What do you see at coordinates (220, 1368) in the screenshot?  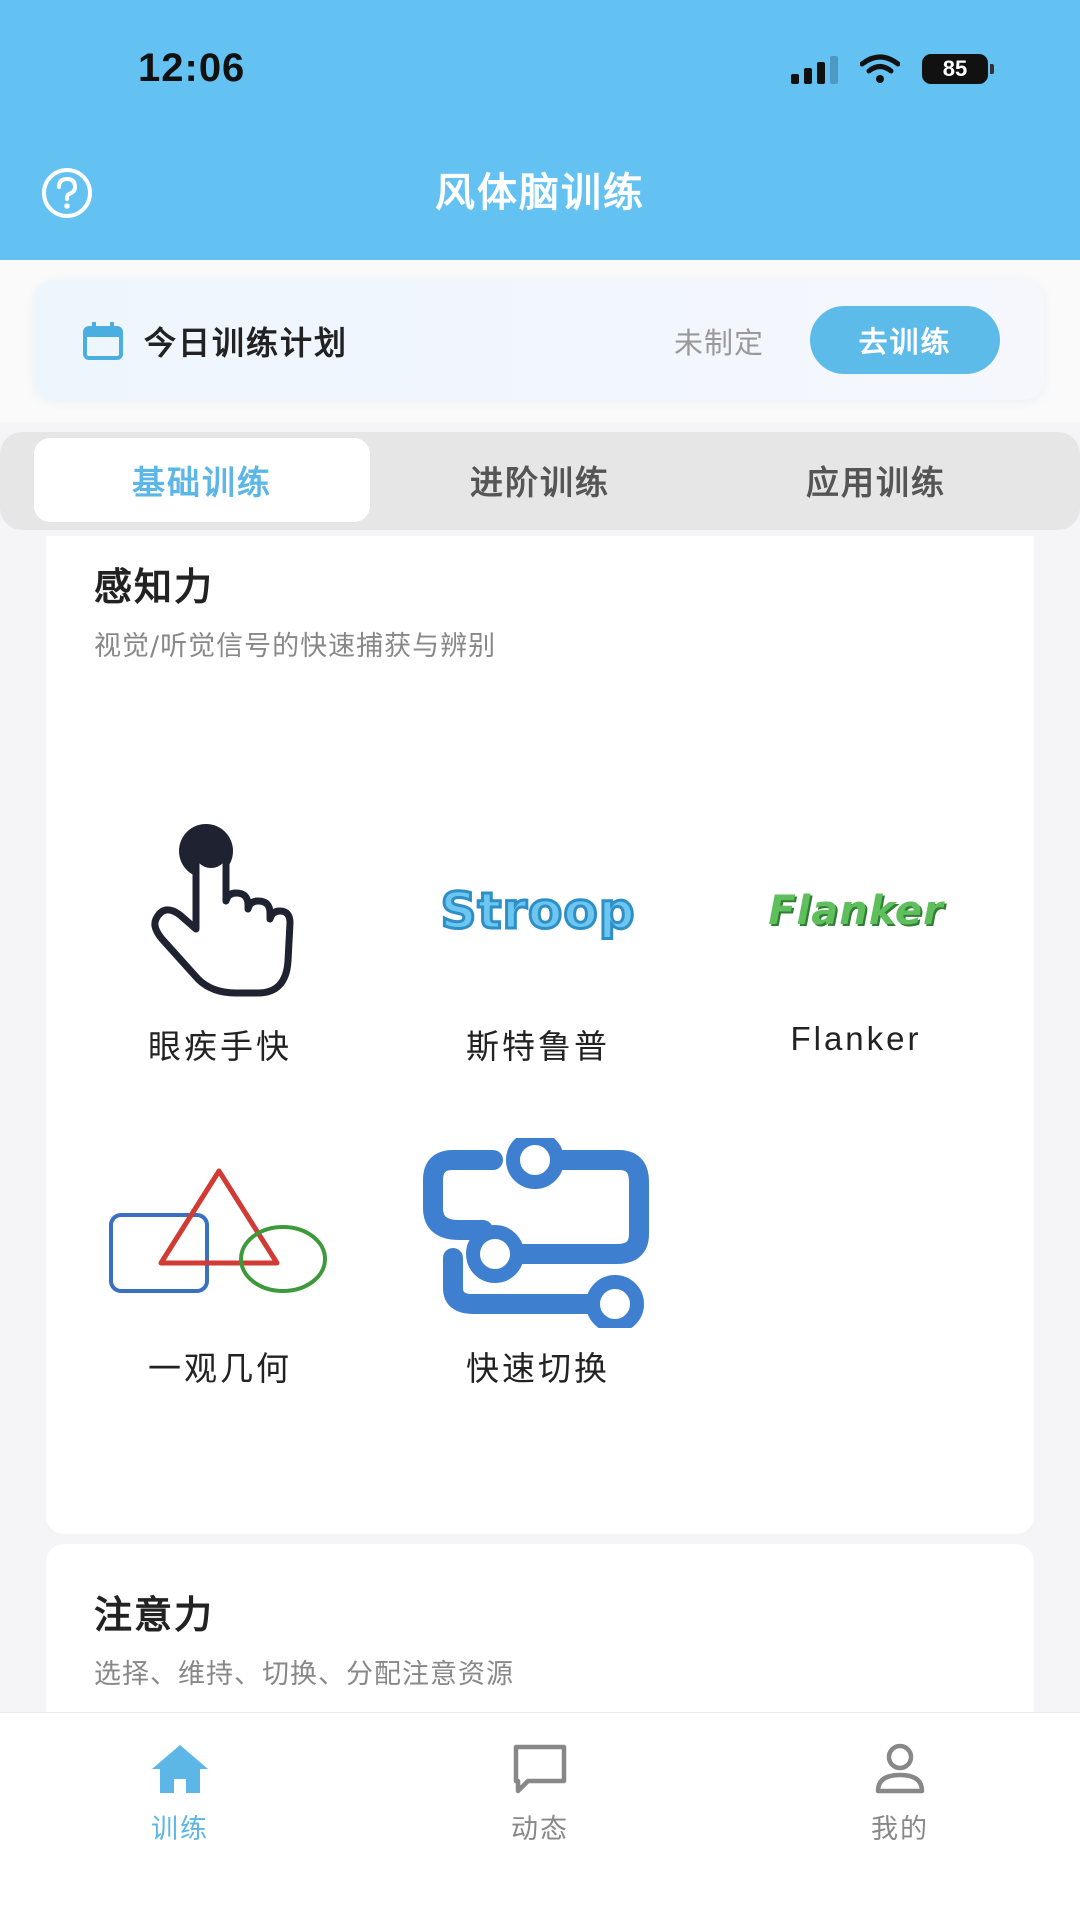 I see `training-item-label: 一观几何` at bounding box center [220, 1368].